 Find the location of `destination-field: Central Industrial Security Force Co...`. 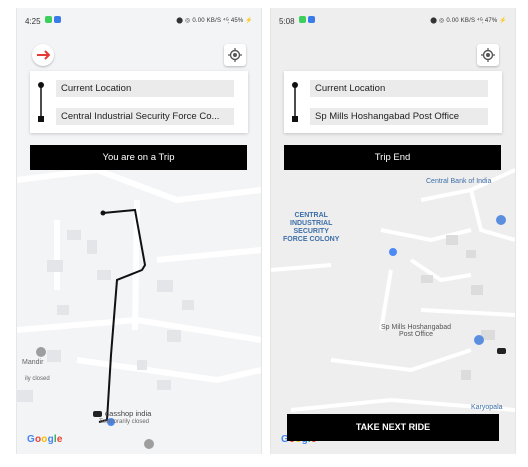

destination-field: Central Industrial Security Force Co... is located at coordinates (145, 116).